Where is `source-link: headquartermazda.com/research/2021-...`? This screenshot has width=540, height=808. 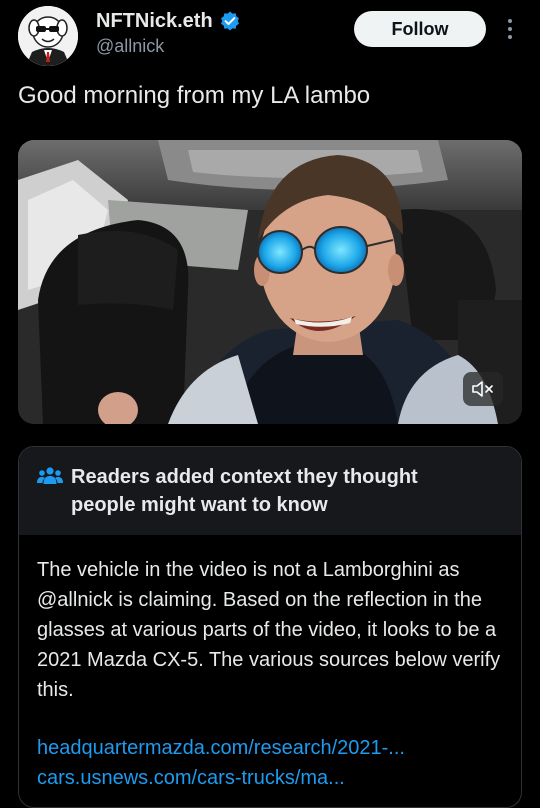
source-link: headquartermazda.com/research/2021-... is located at coordinates (270, 748).